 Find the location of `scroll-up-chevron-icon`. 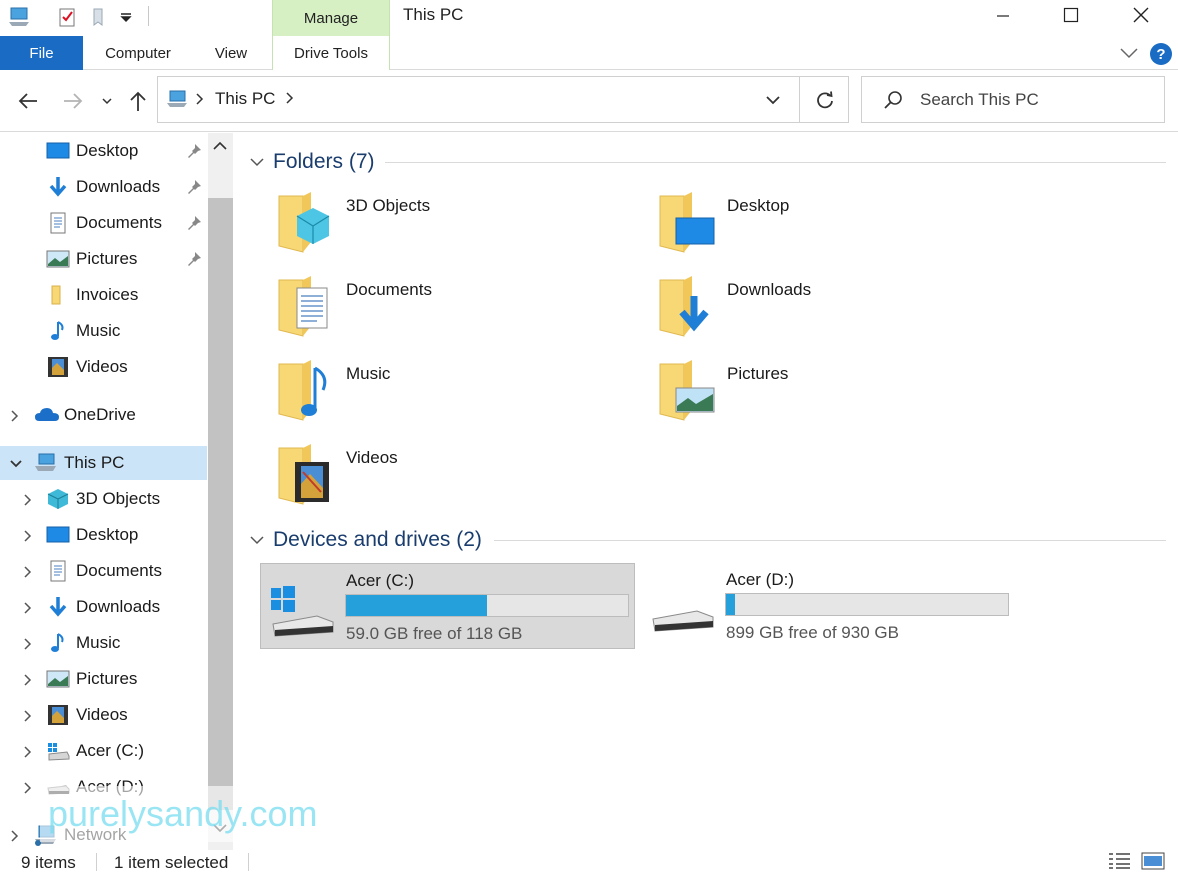

scroll-up-chevron-icon is located at coordinates (220, 148).